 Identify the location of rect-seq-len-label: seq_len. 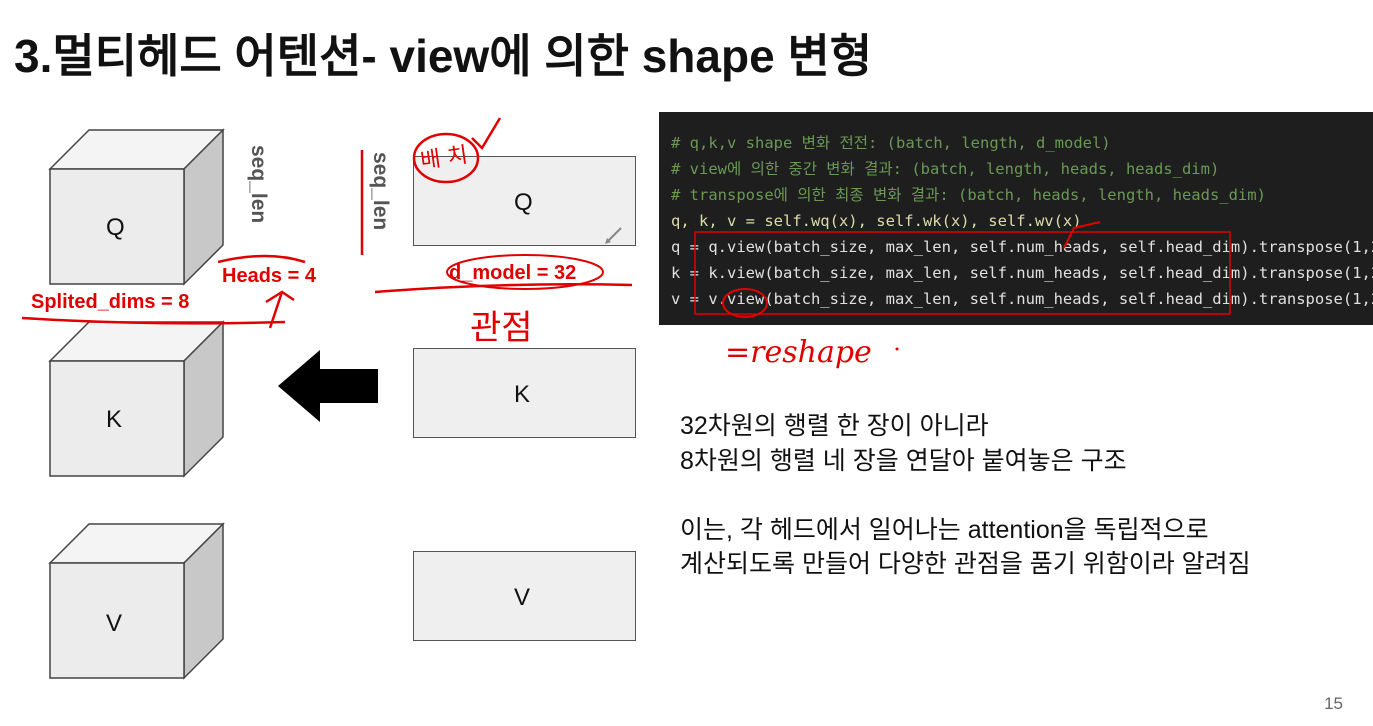
(380, 191).